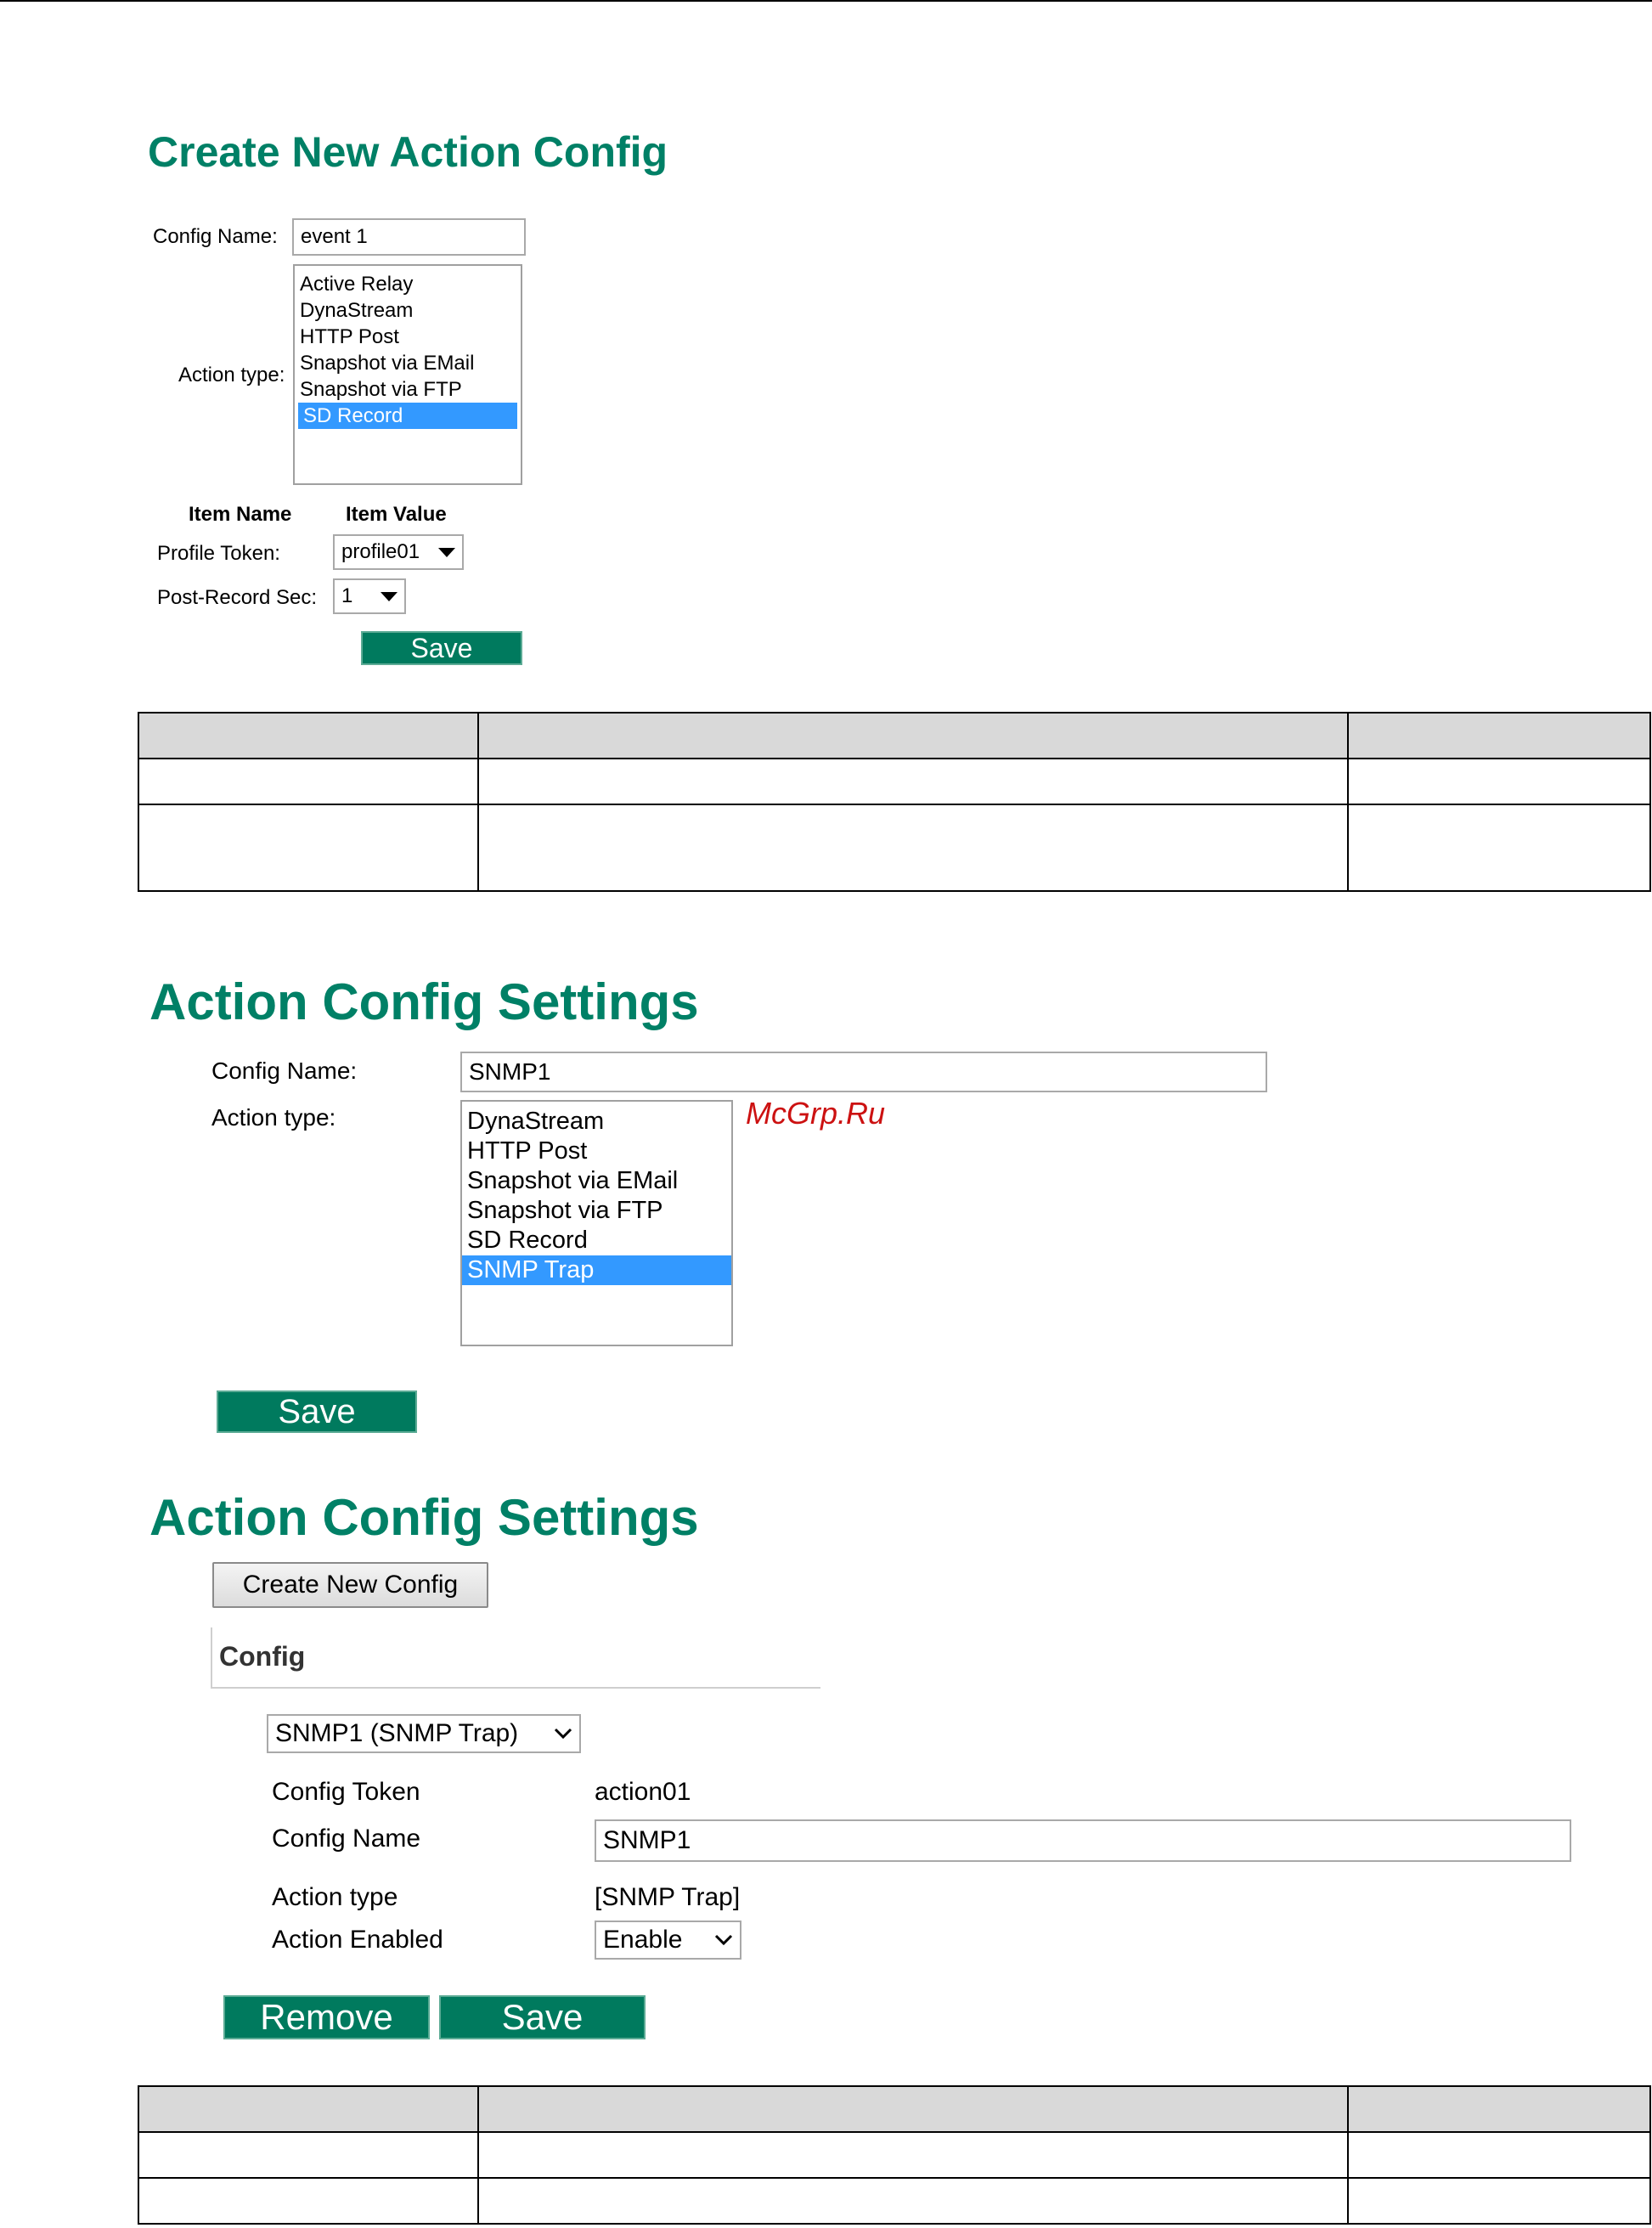 The height and width of the screenshot is (2228, 1652). I want to click on config-name-input: event 1, so click(409, 237).